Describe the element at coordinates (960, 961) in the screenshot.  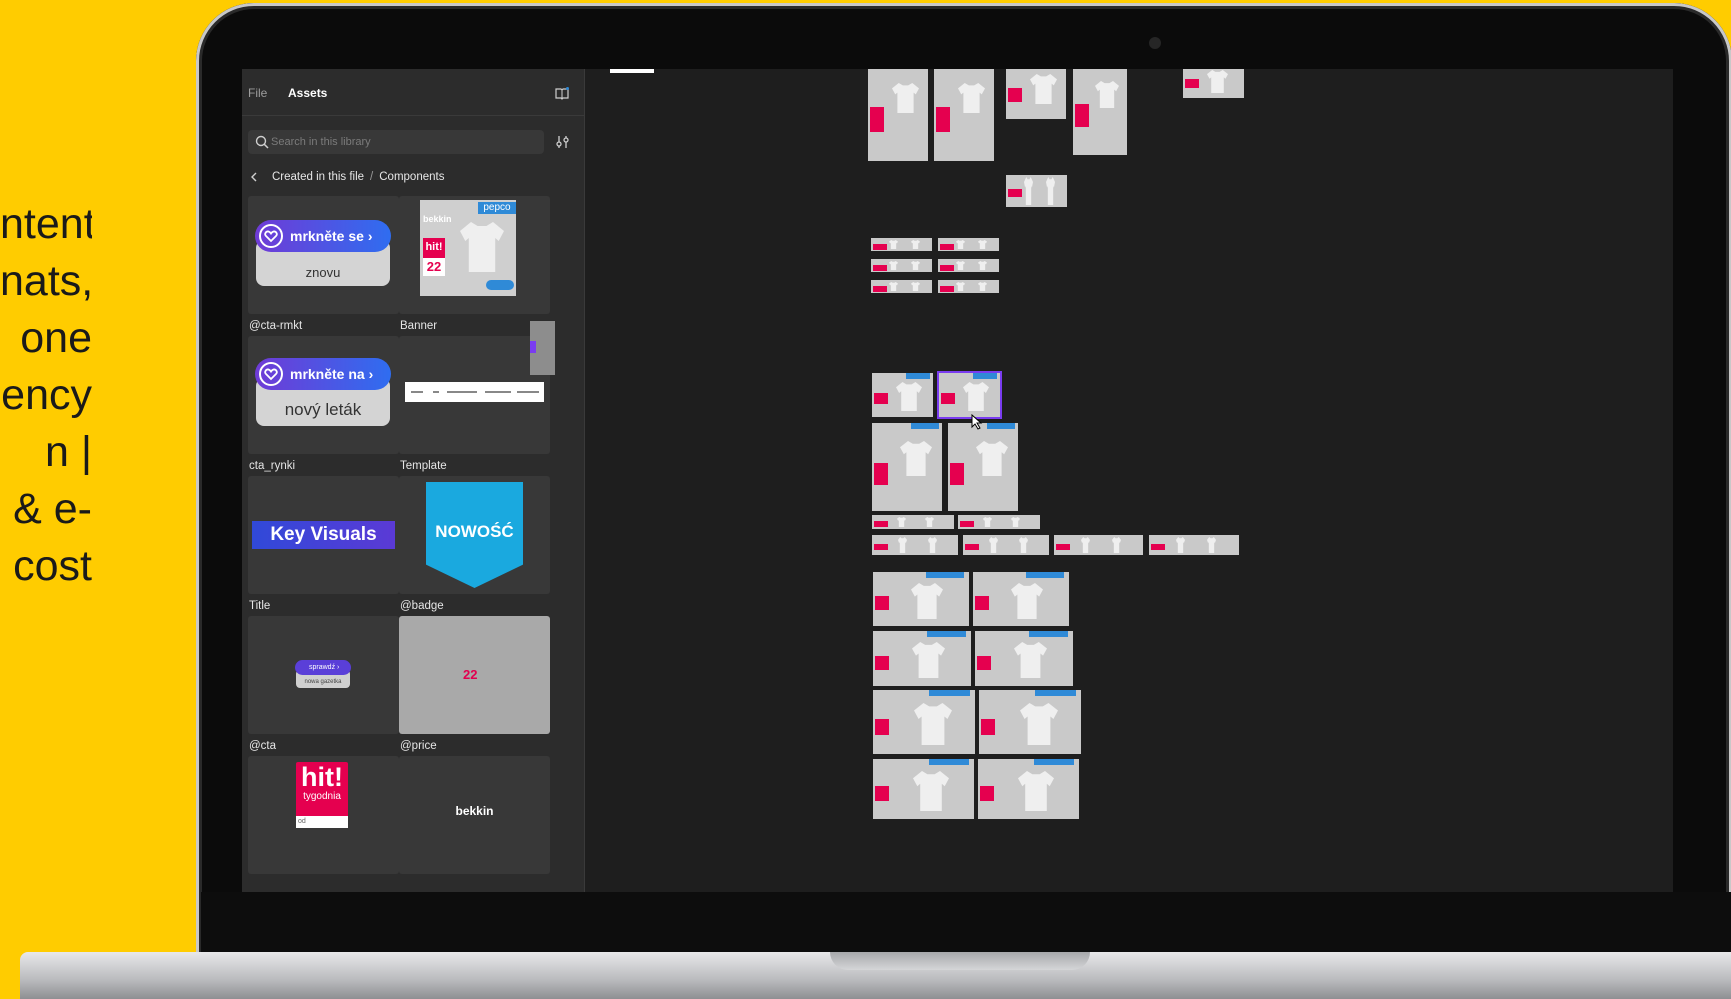
I see `laptop-notch` at that location.